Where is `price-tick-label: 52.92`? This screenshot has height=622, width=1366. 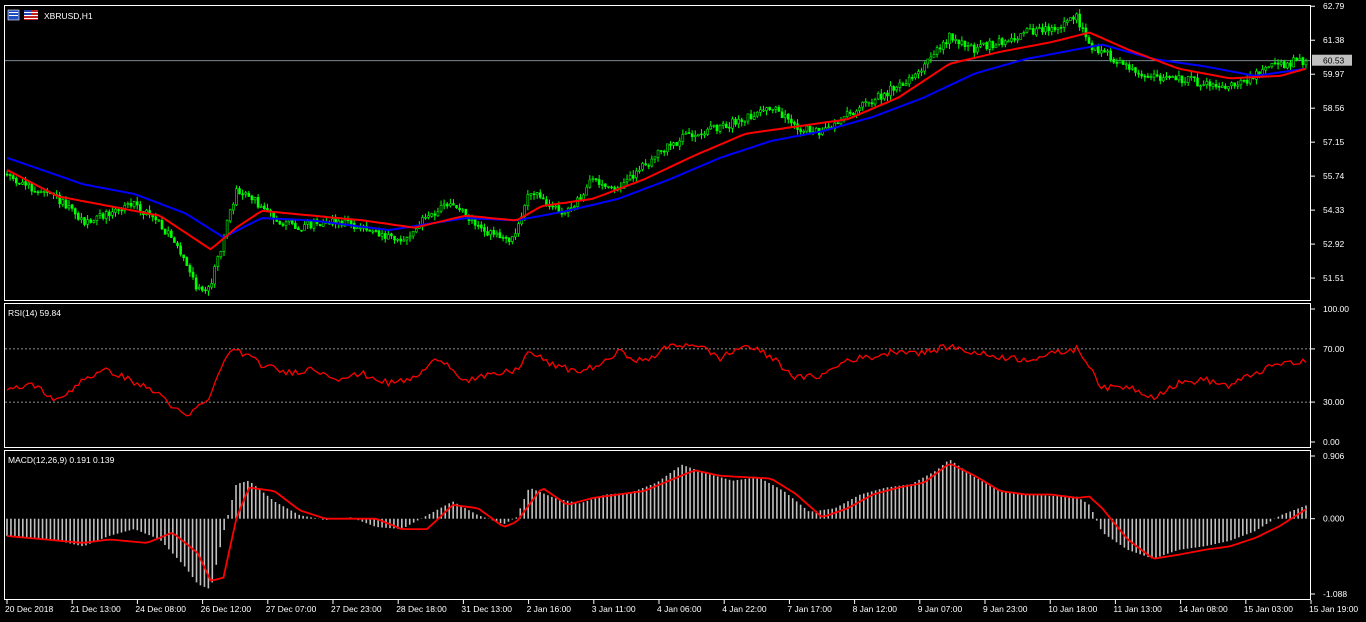
price-tick-label: 52.92 is located at coordinates (1334, 244).